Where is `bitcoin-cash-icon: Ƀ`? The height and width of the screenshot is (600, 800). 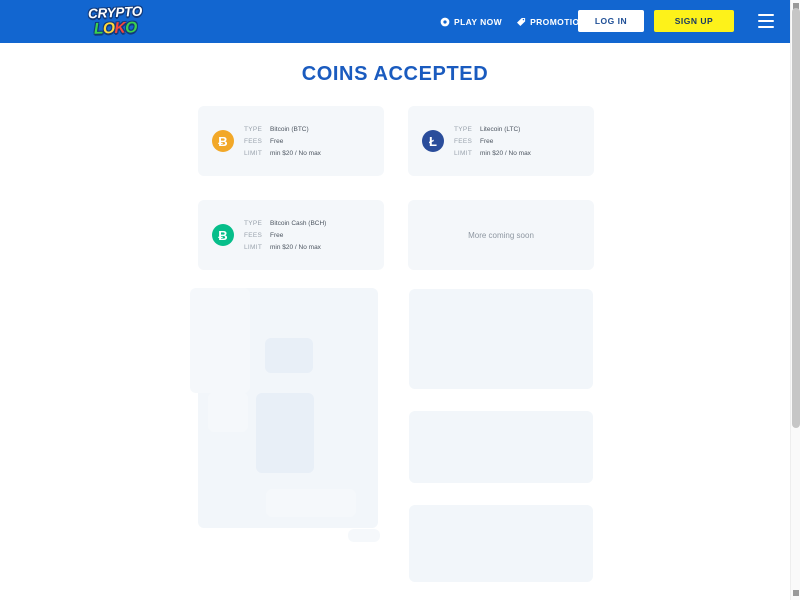
bitcoin-cash-icon: Ƀ is located at coordinates (223, 235).